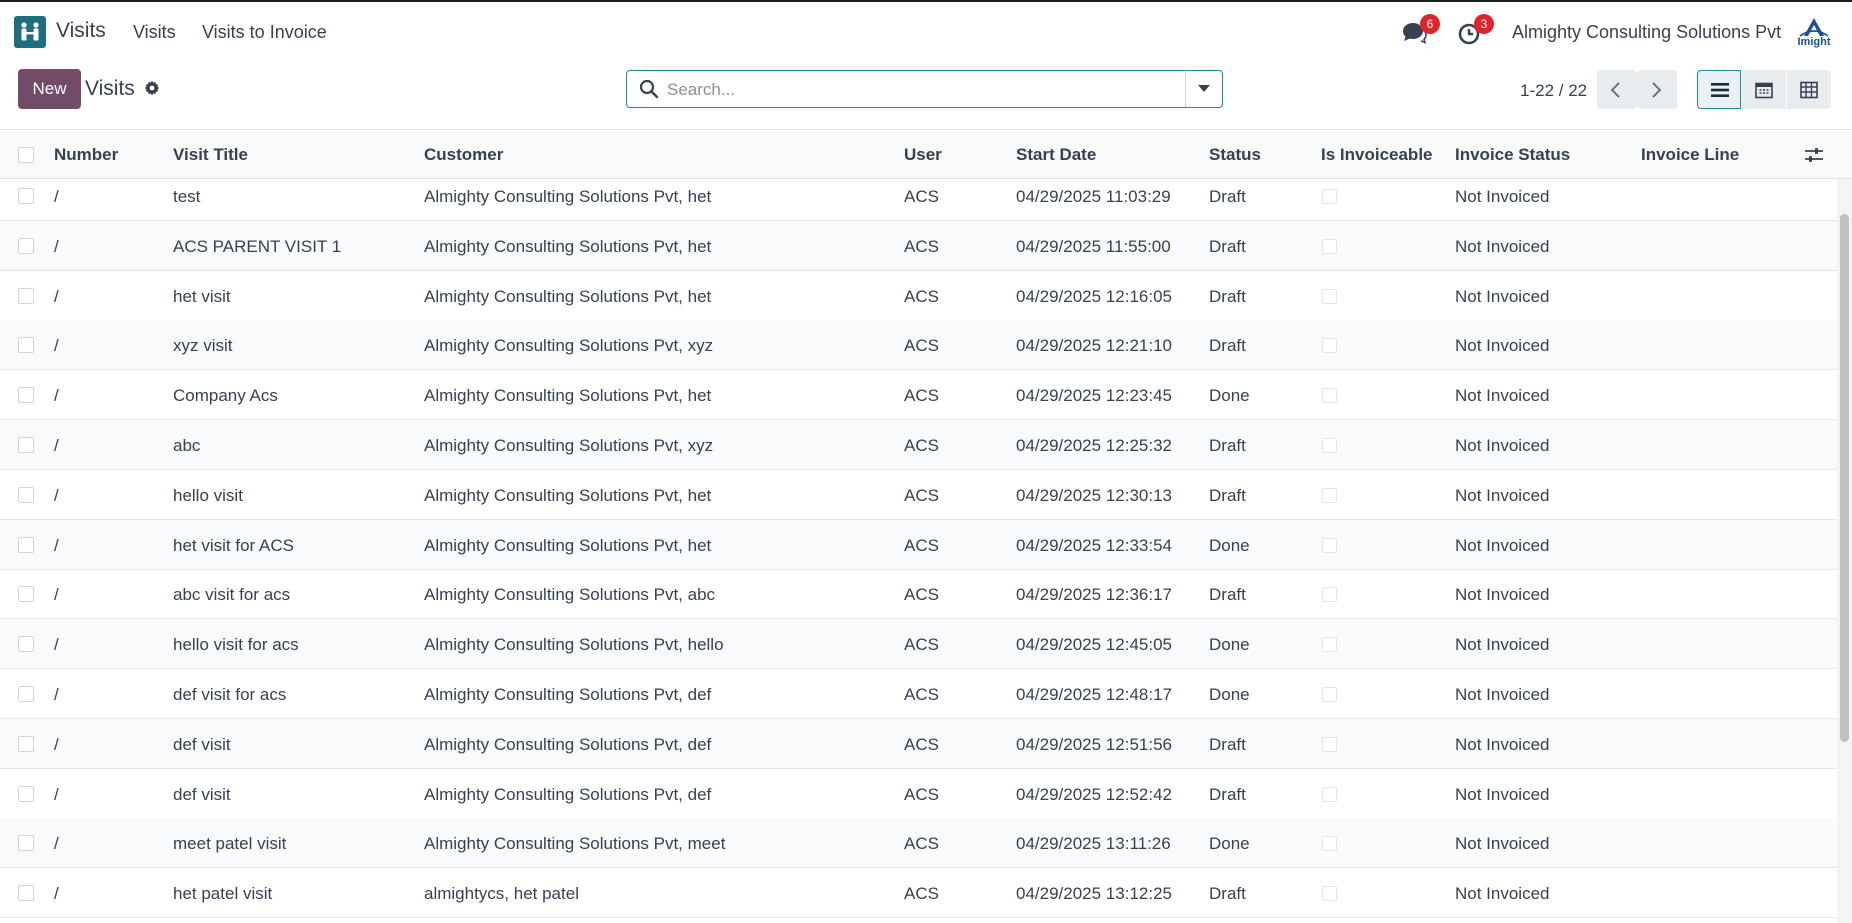 This screenshot has width=1852, height=923. I want to click on cell-customer: Almighty Consulting Solutions Pvt, meet, so click(575, 844).